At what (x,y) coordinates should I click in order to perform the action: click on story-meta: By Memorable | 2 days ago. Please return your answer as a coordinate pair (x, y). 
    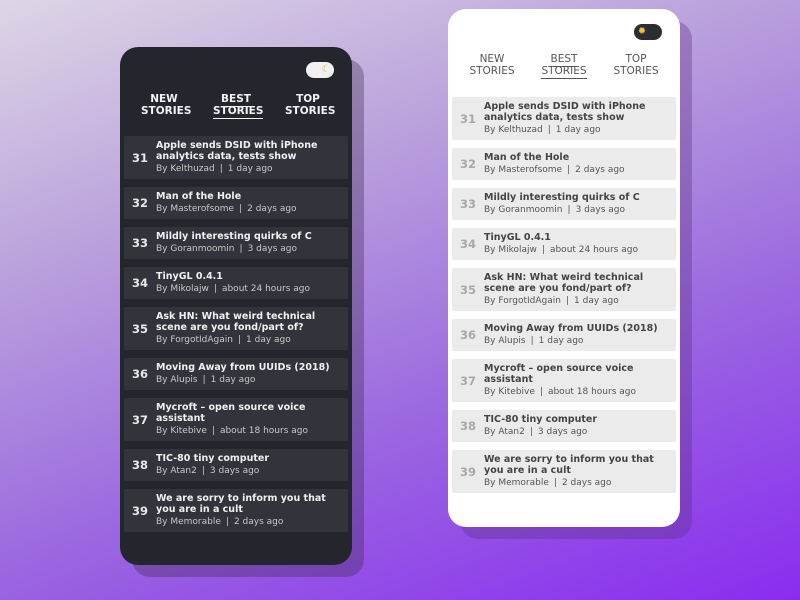
    Looking at the image, I should click on (249, 522).